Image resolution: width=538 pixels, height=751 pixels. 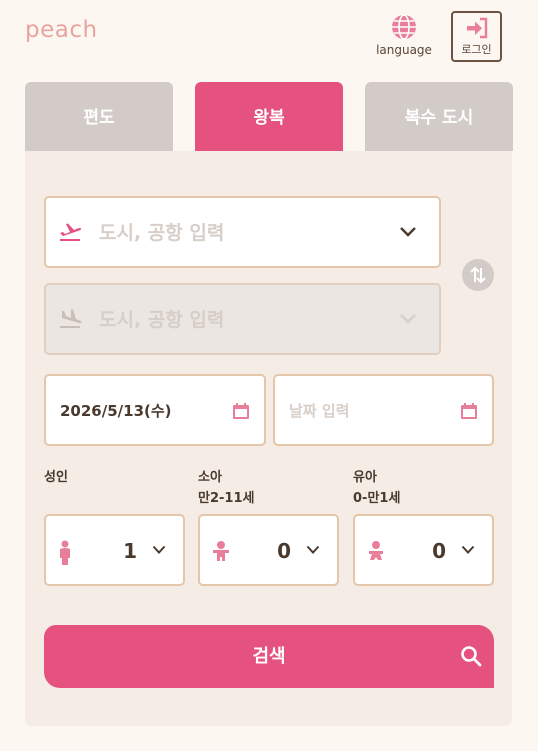 I want to click on return-date-placeholder: 날짜 입력, so click(x=319, y=411).